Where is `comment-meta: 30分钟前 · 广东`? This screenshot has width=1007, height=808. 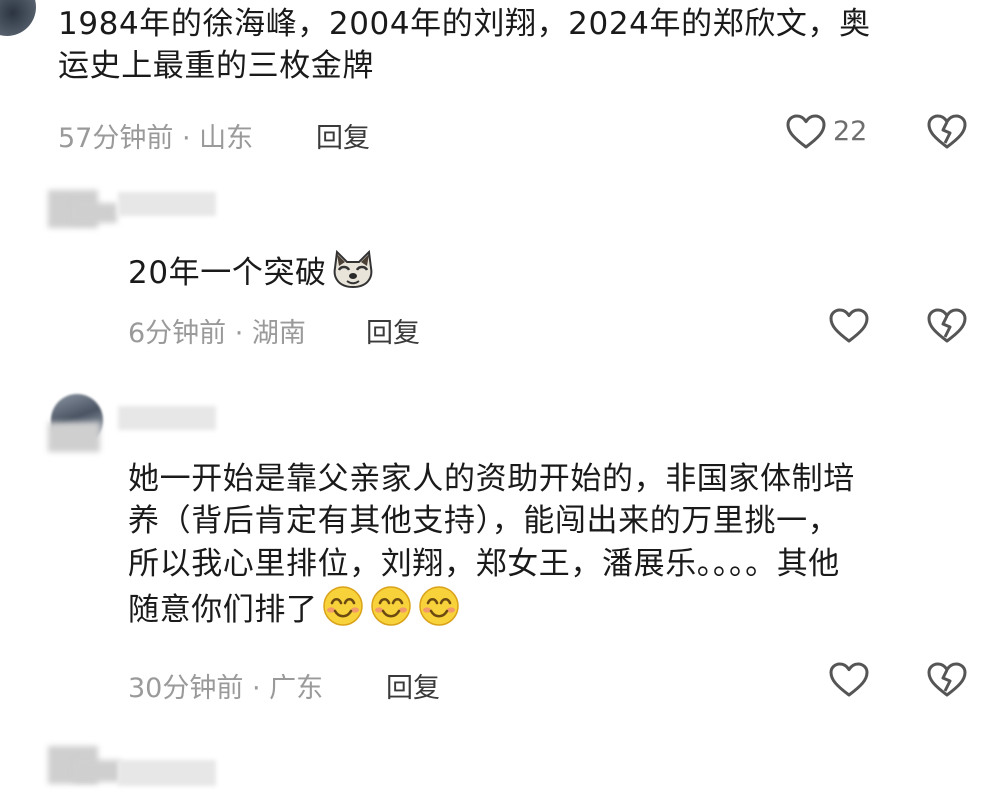 comment-meta: 30分钟前 · 广东 is located at coordinates (226, 688).